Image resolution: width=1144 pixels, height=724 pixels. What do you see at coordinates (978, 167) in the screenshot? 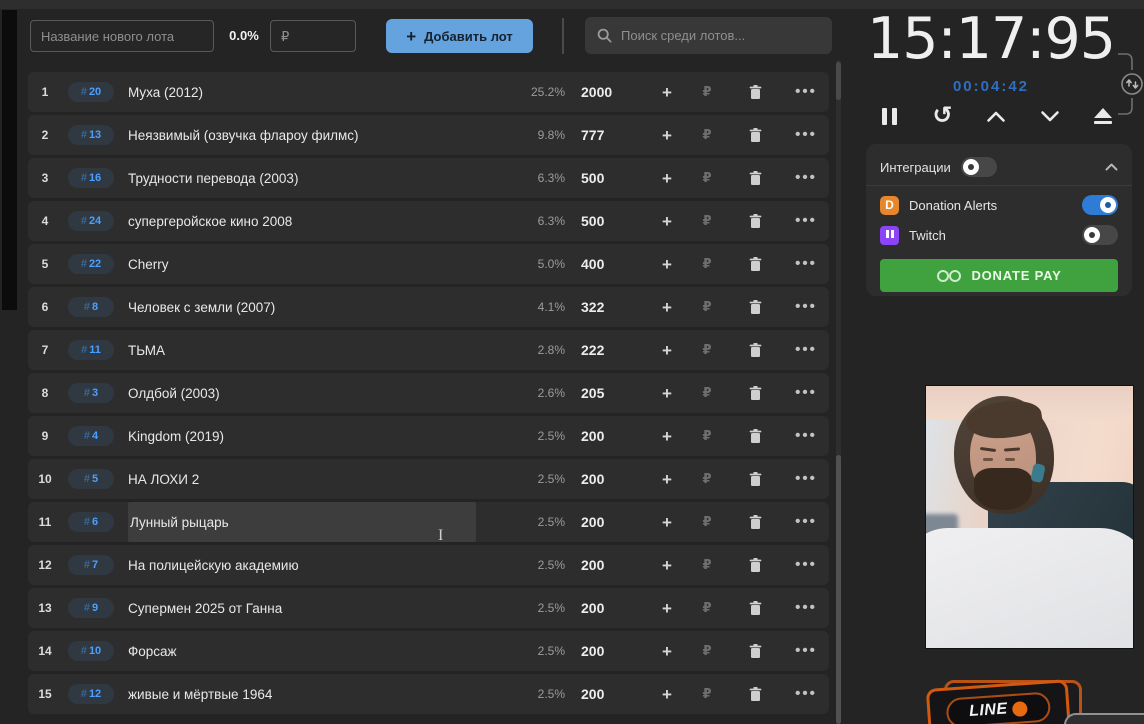
I see `integrations-master-toggle` at bounding box center [978, 167].